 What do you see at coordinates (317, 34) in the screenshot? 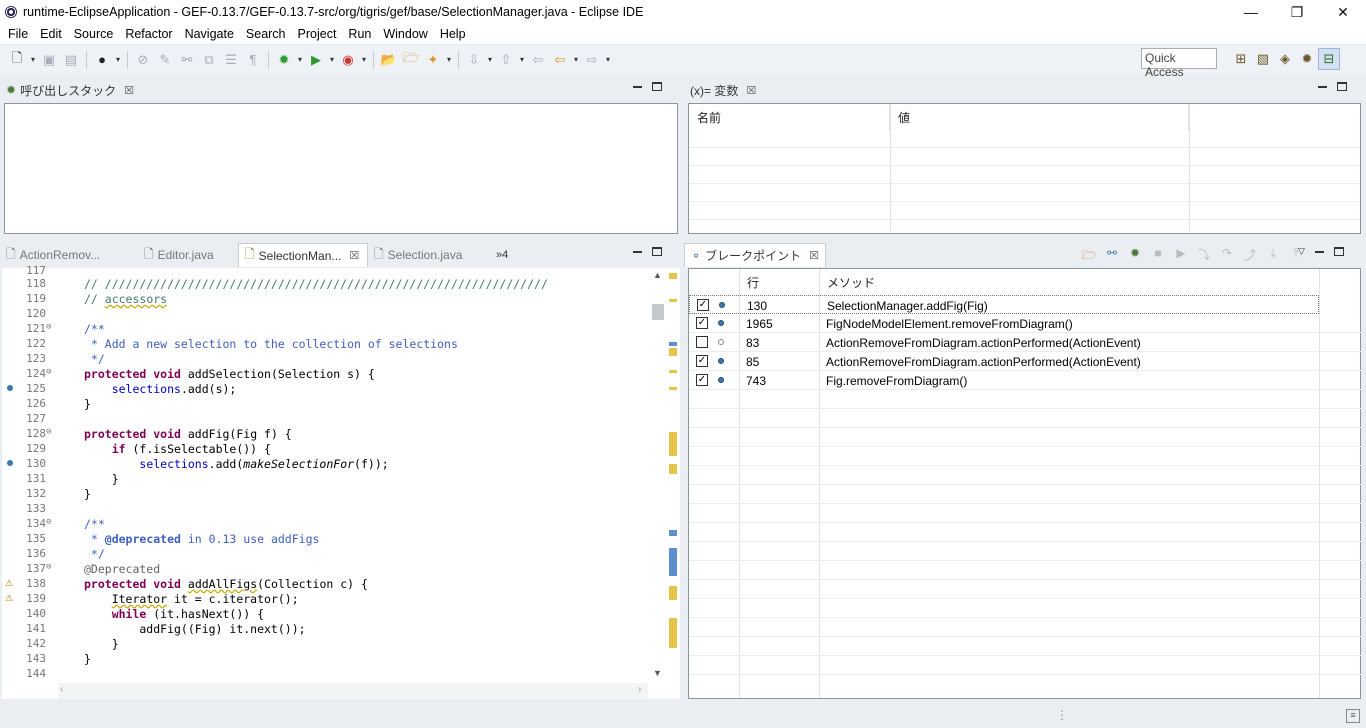
I see `menu-project: Project` at bounding box center [317, 34].